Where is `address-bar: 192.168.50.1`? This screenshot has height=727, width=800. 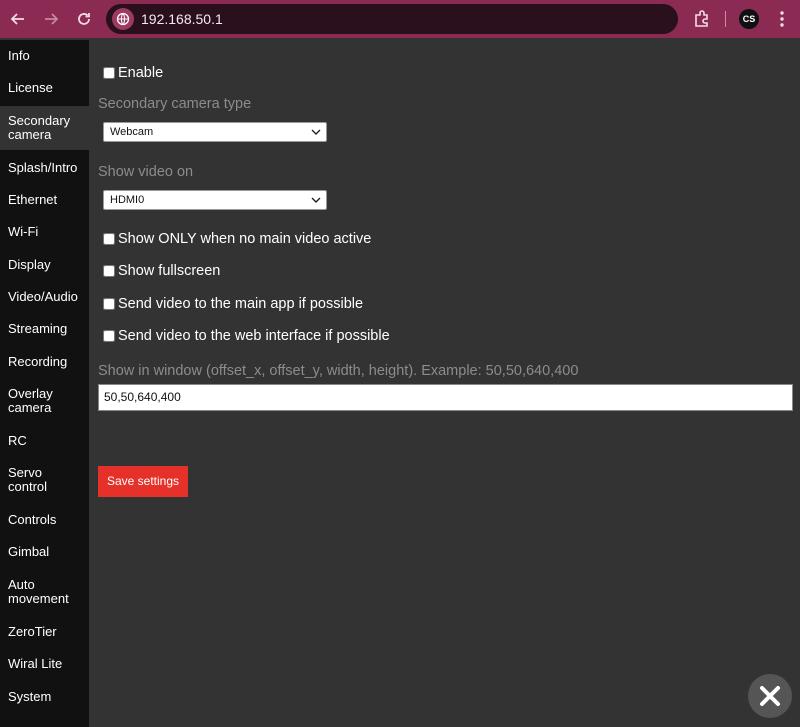 address-bar: 192.168.50.1 is located at coordinates (392, 19).